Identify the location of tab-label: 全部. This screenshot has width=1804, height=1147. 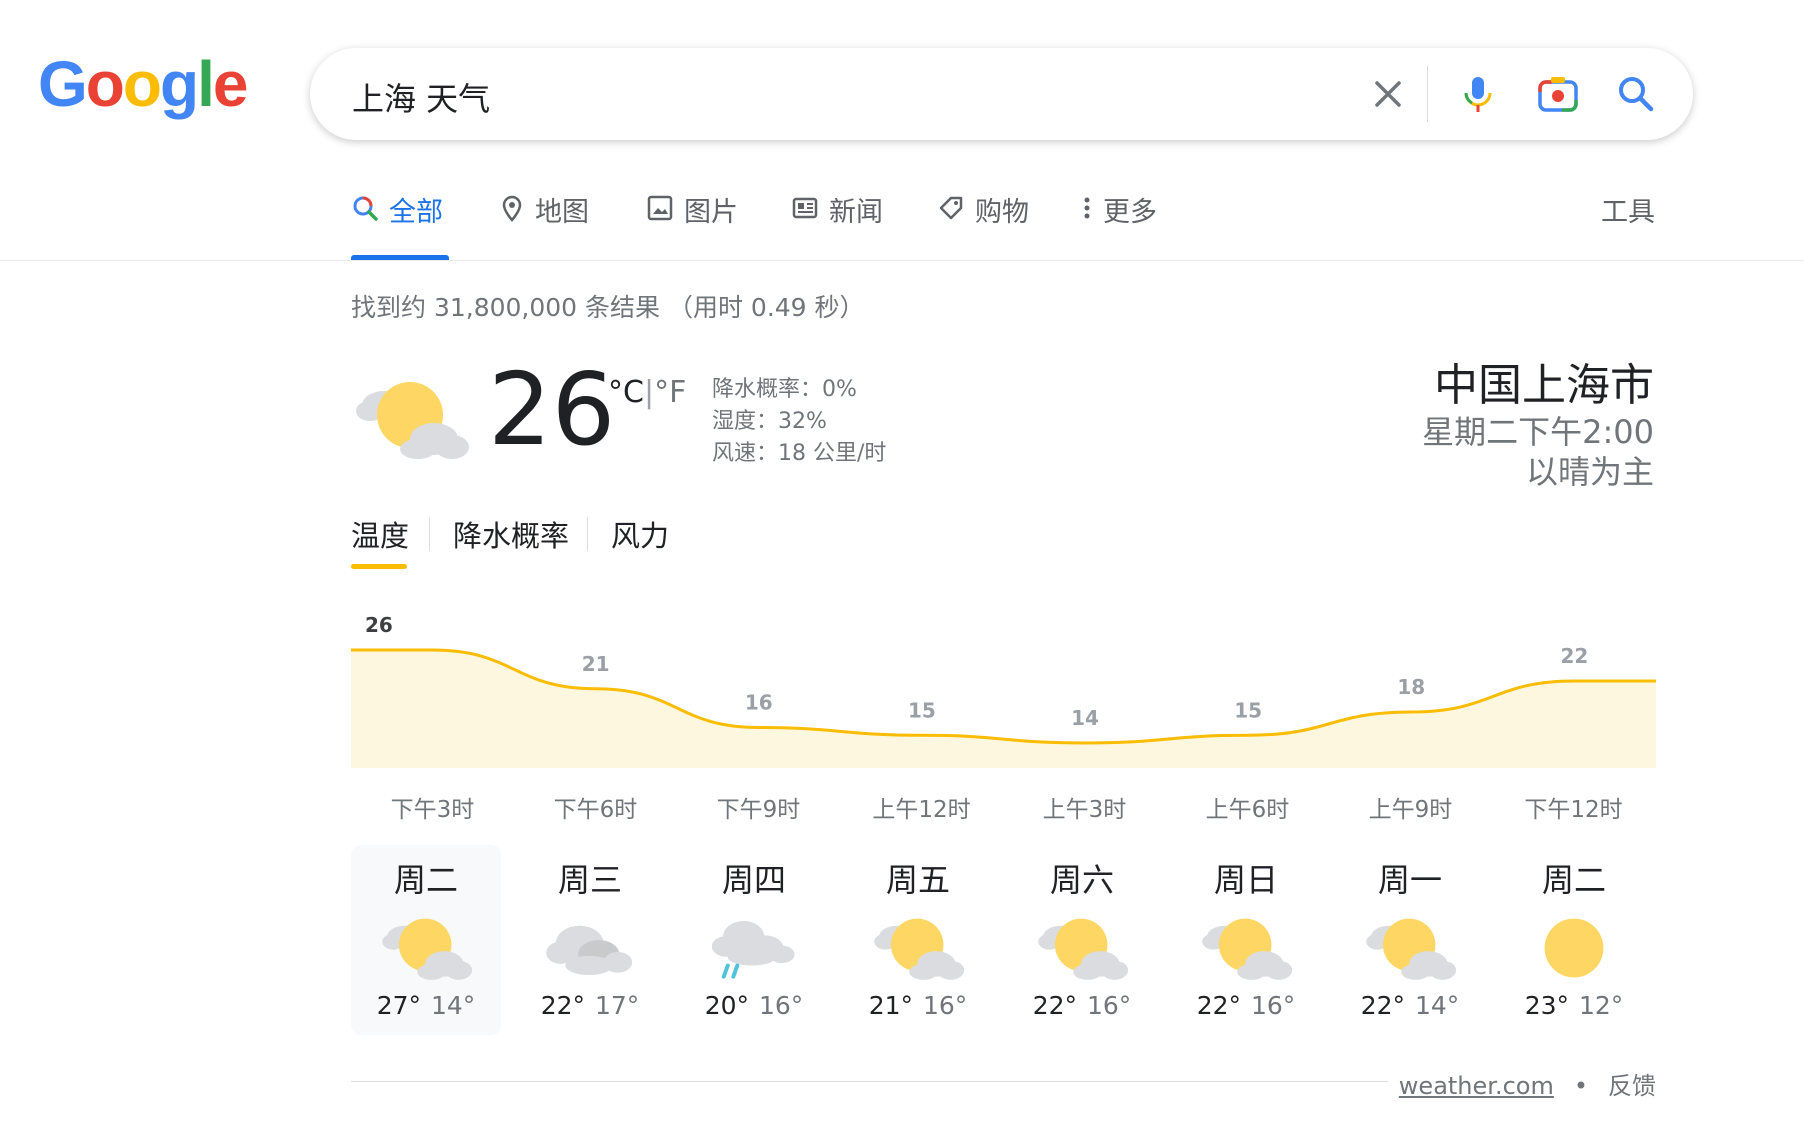
(416, 212).